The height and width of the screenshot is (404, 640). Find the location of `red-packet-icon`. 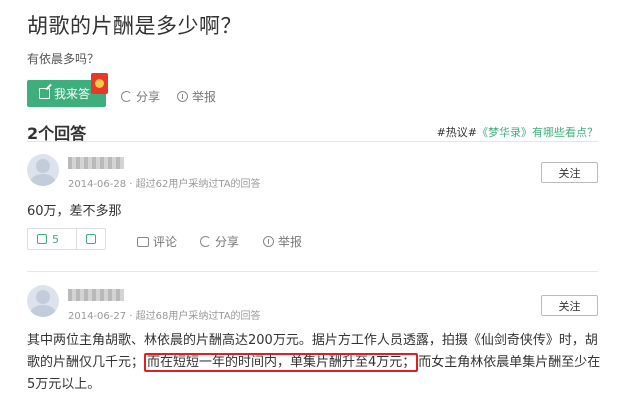

red-packet-icon is located at coordinates (99, 83).